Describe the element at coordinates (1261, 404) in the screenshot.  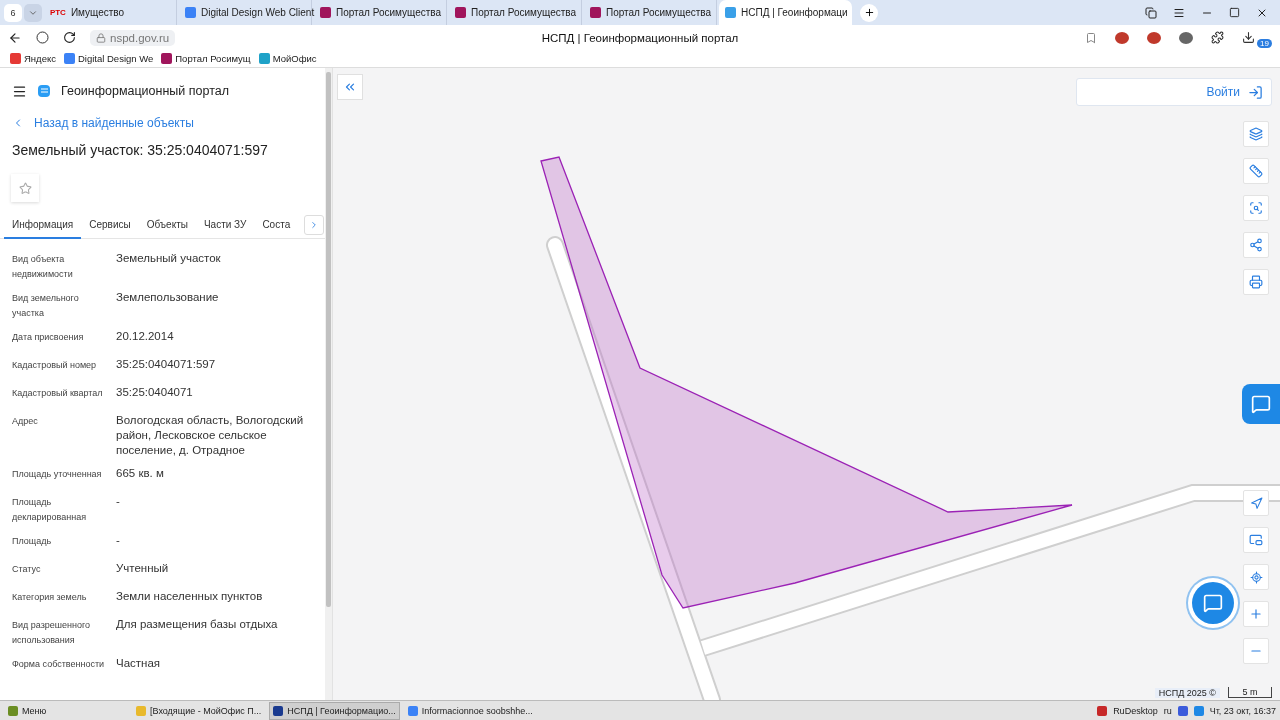
I see `side-panel-tab` at that location.